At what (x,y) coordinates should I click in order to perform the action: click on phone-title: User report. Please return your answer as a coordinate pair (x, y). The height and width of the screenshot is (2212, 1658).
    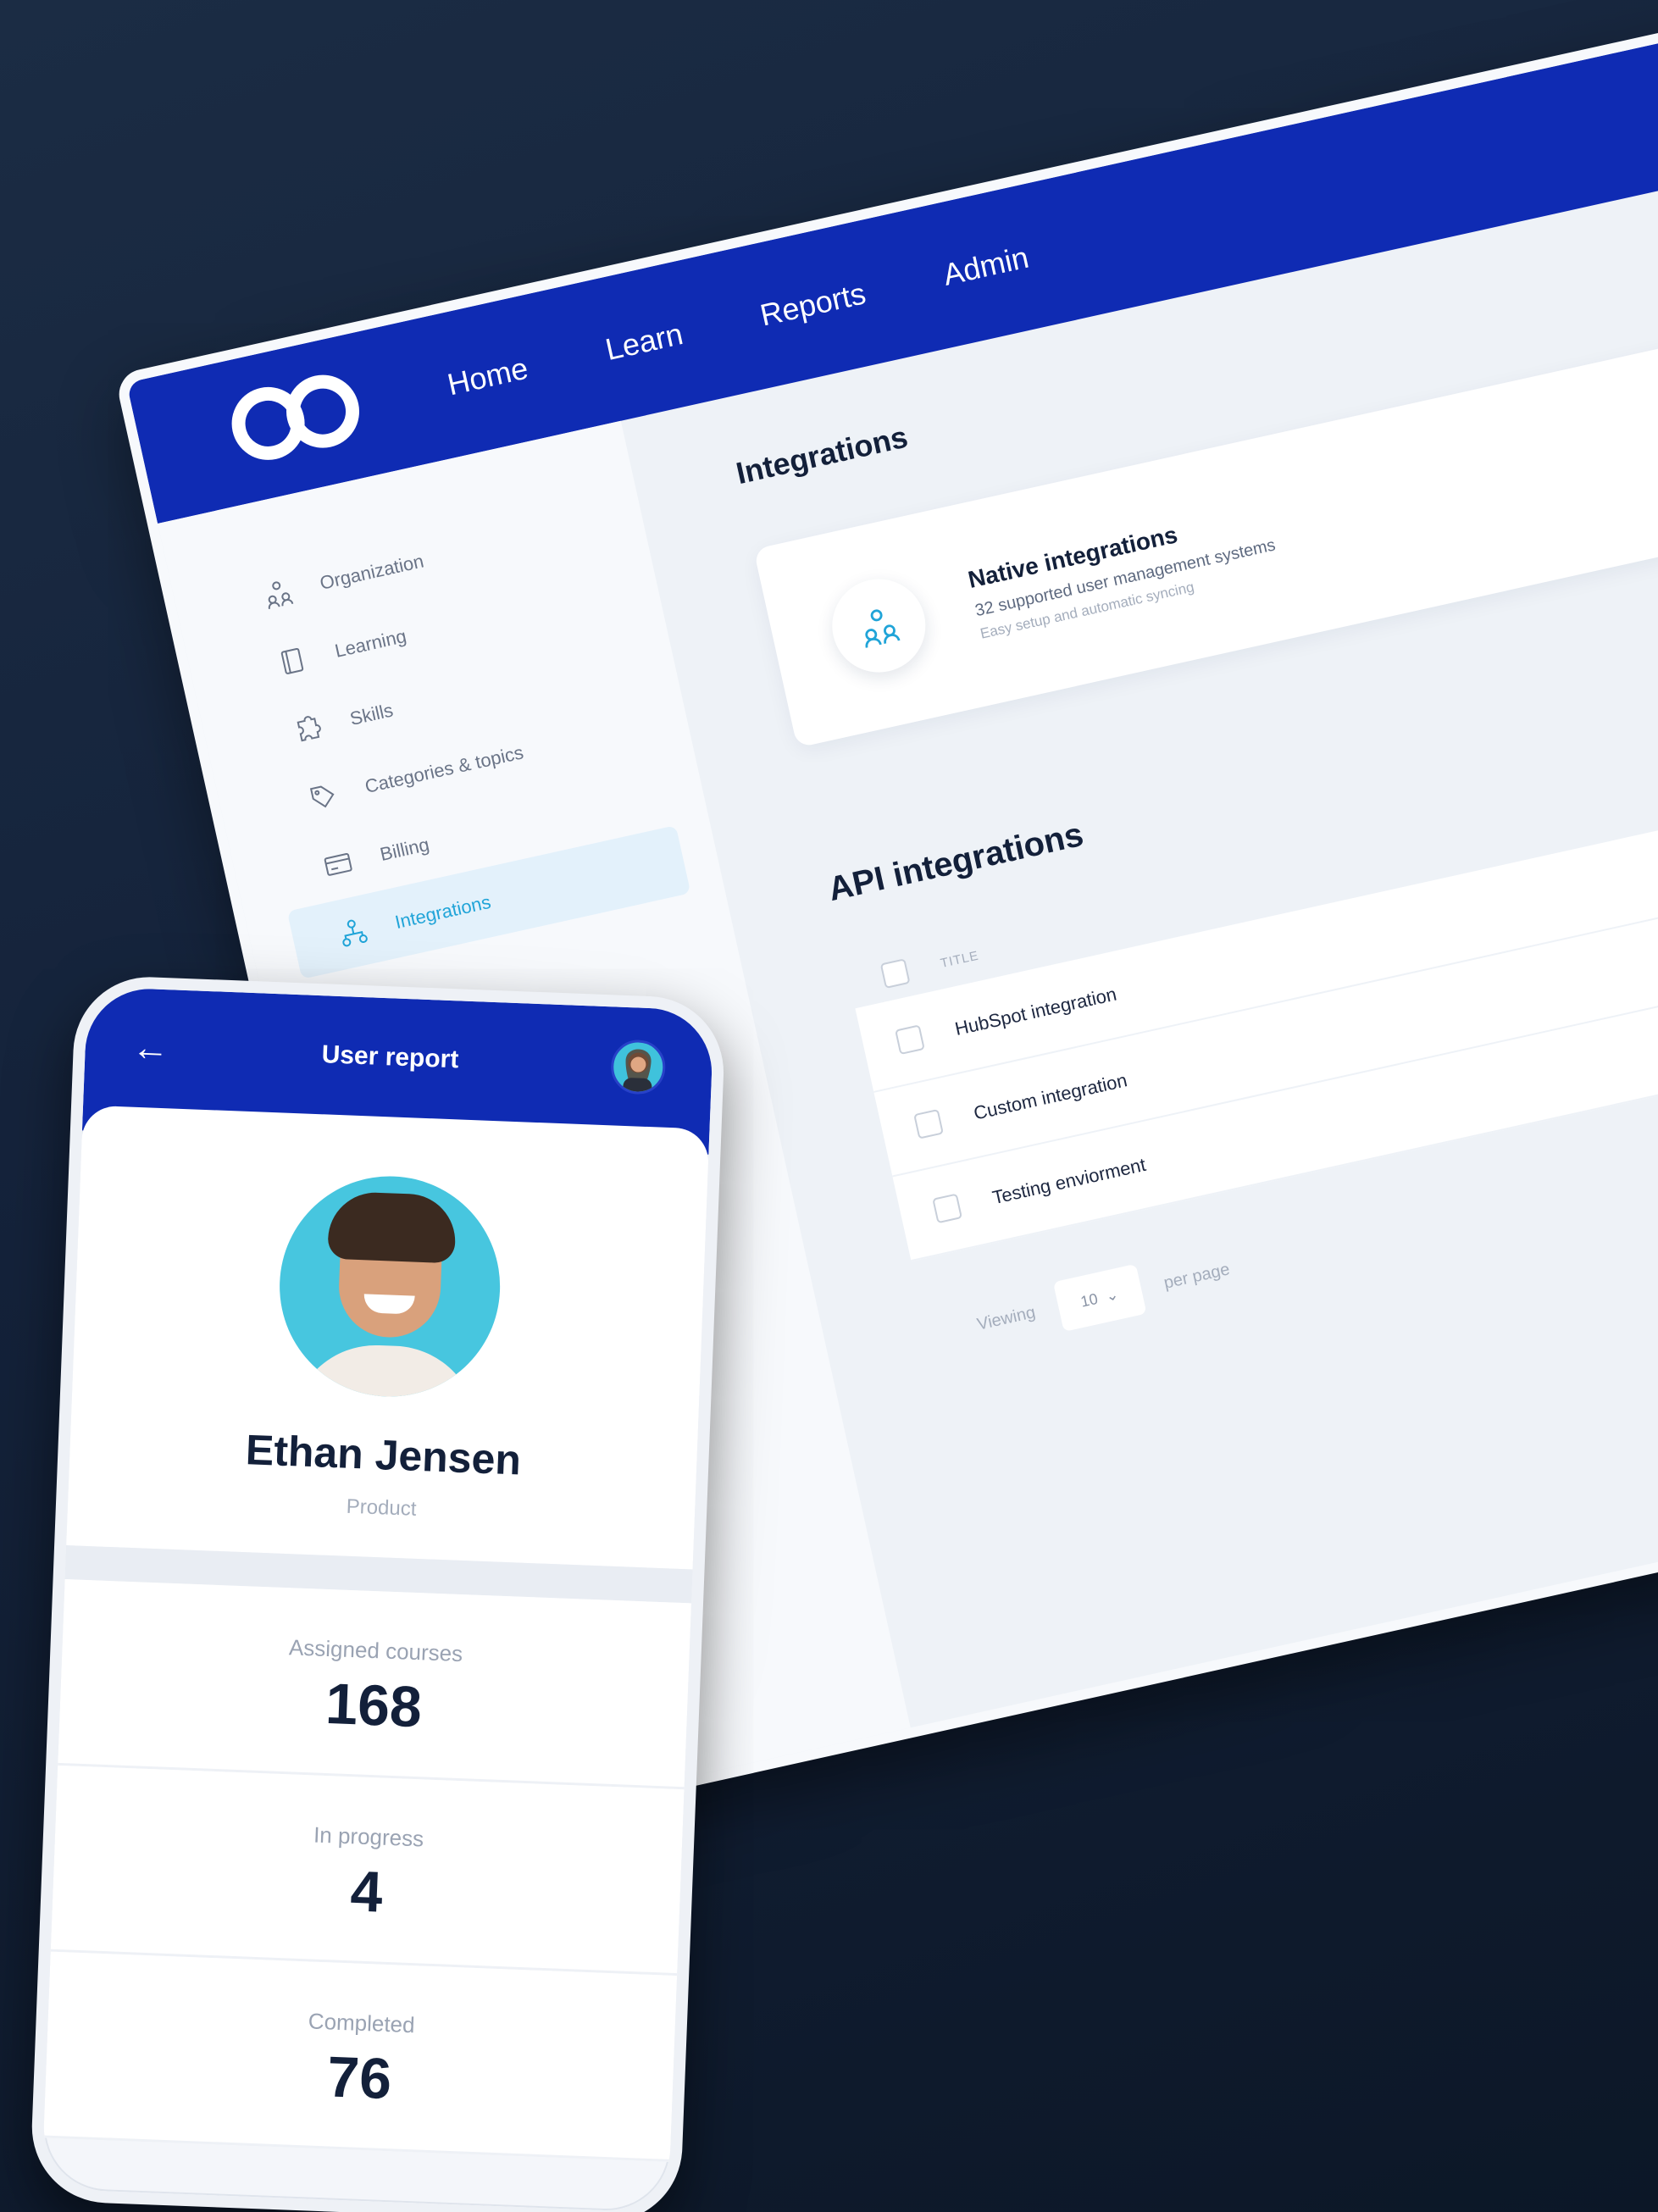
    Looking at the image, I should click on (390, 1057).